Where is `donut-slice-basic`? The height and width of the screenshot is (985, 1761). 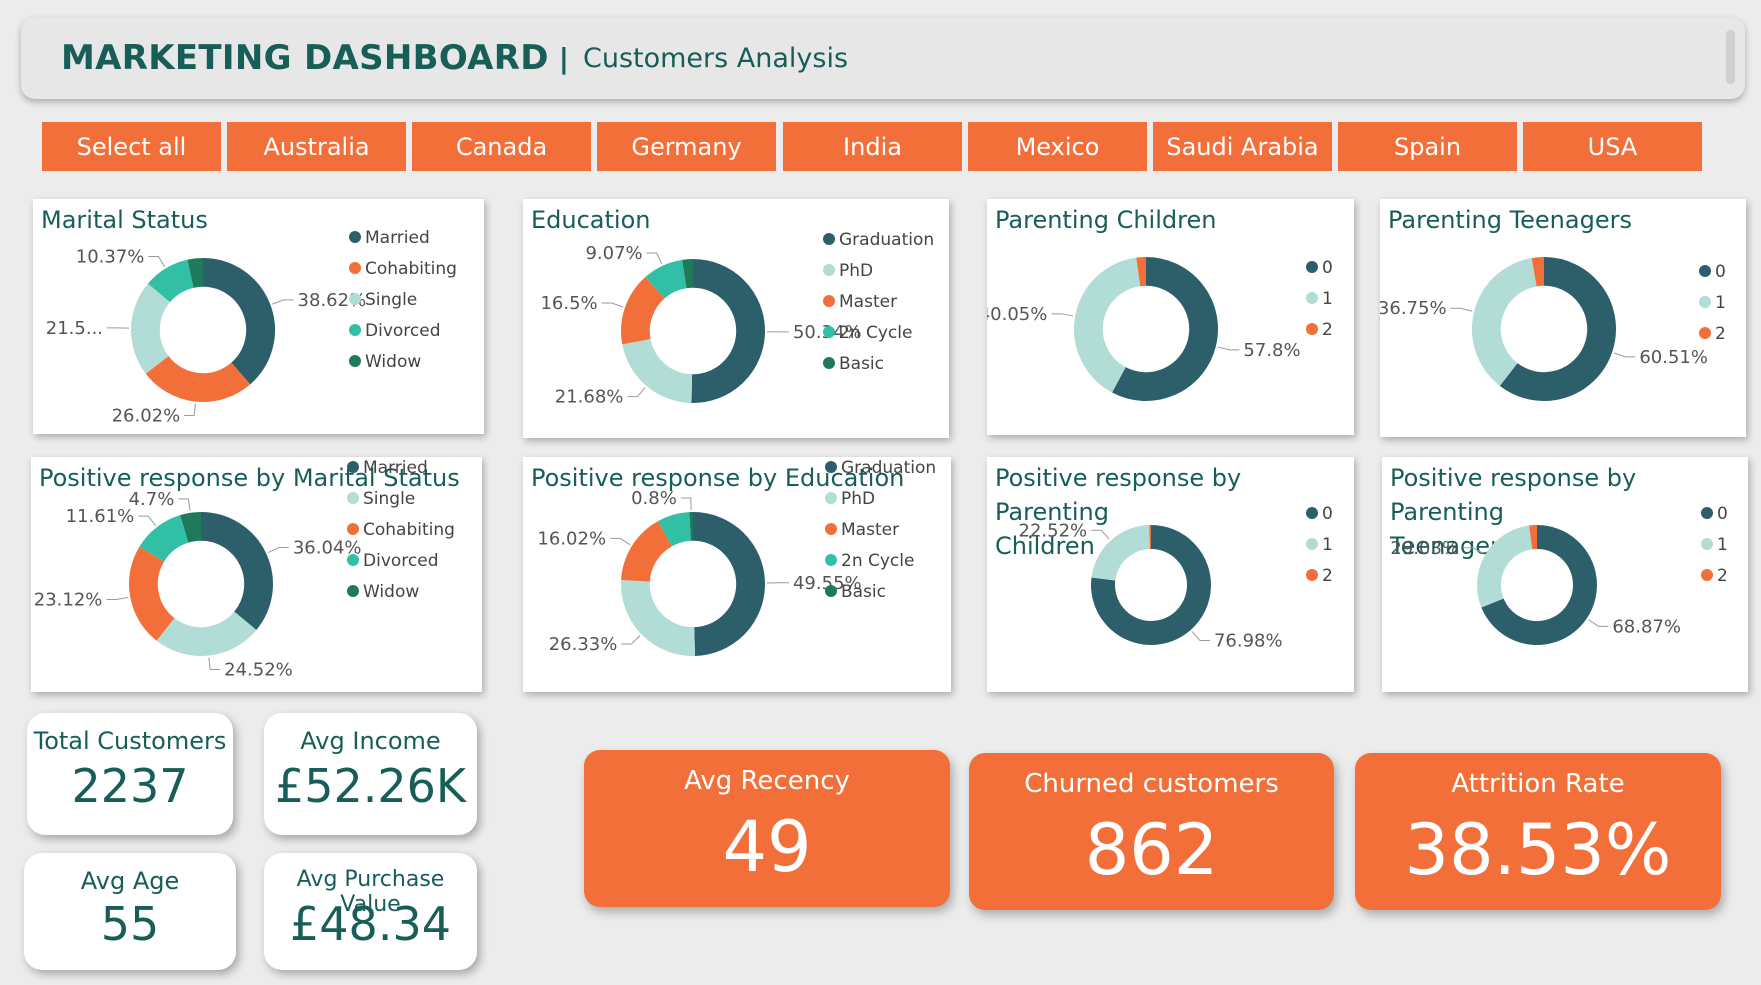 donut-slice-basic is located at coordinates (688, 274).